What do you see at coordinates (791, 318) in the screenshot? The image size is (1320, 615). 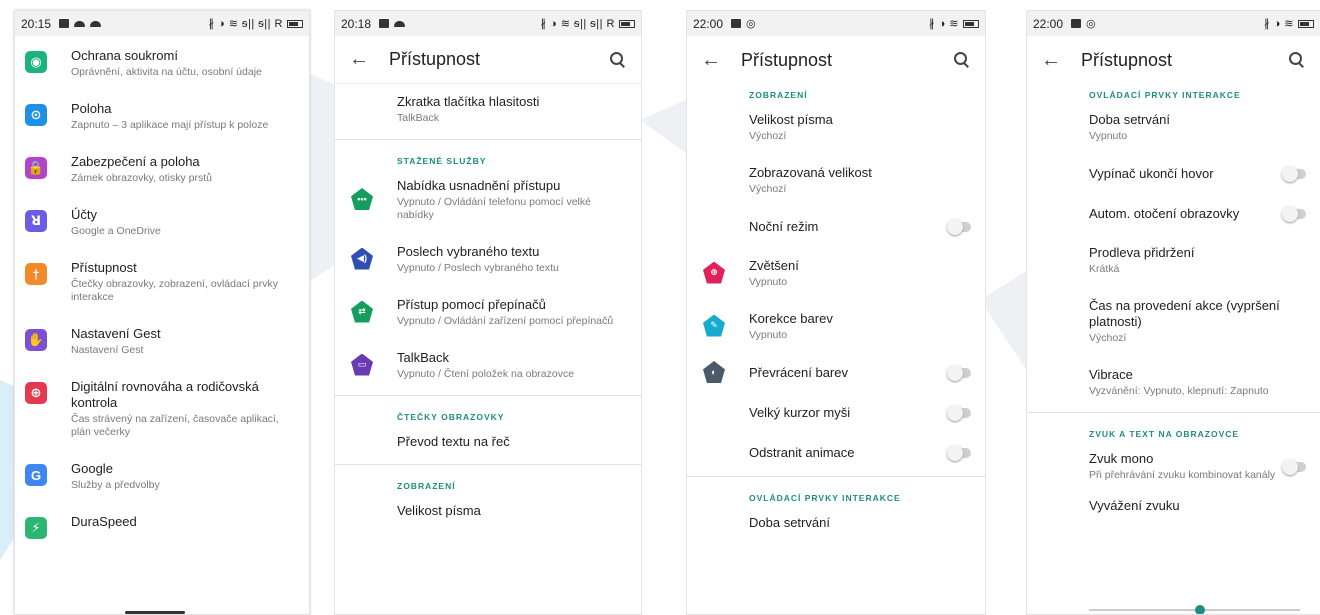 I see `item-title: Korekce barev` at bounding box center [791, 318].